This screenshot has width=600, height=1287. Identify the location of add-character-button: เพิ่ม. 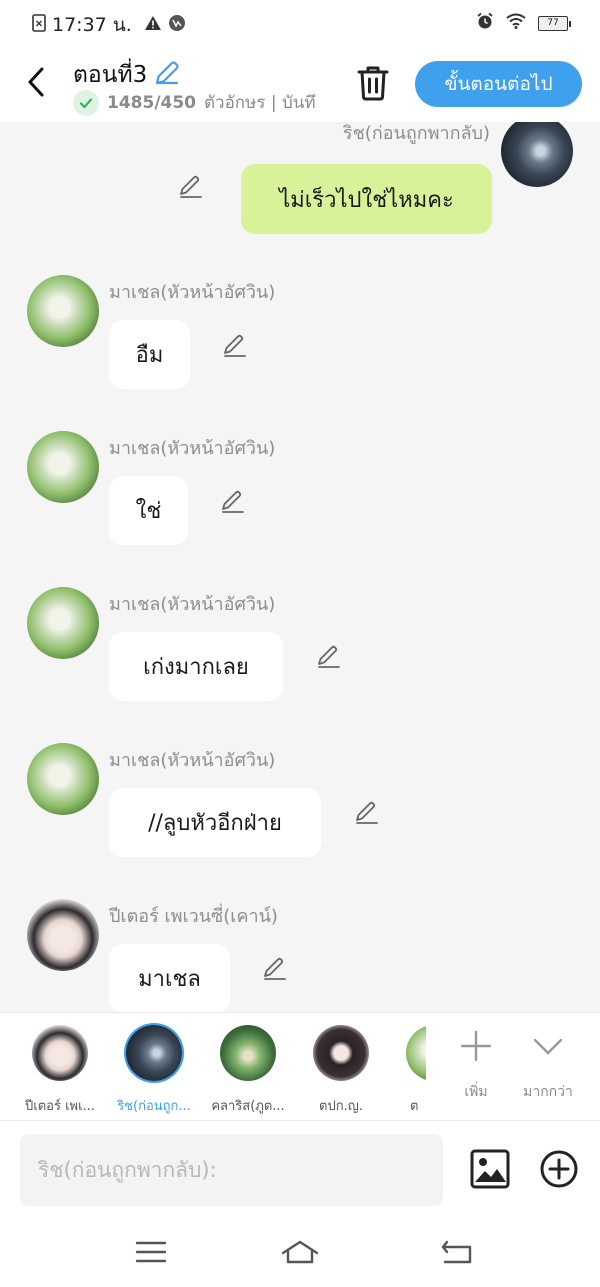
(476, 1066).